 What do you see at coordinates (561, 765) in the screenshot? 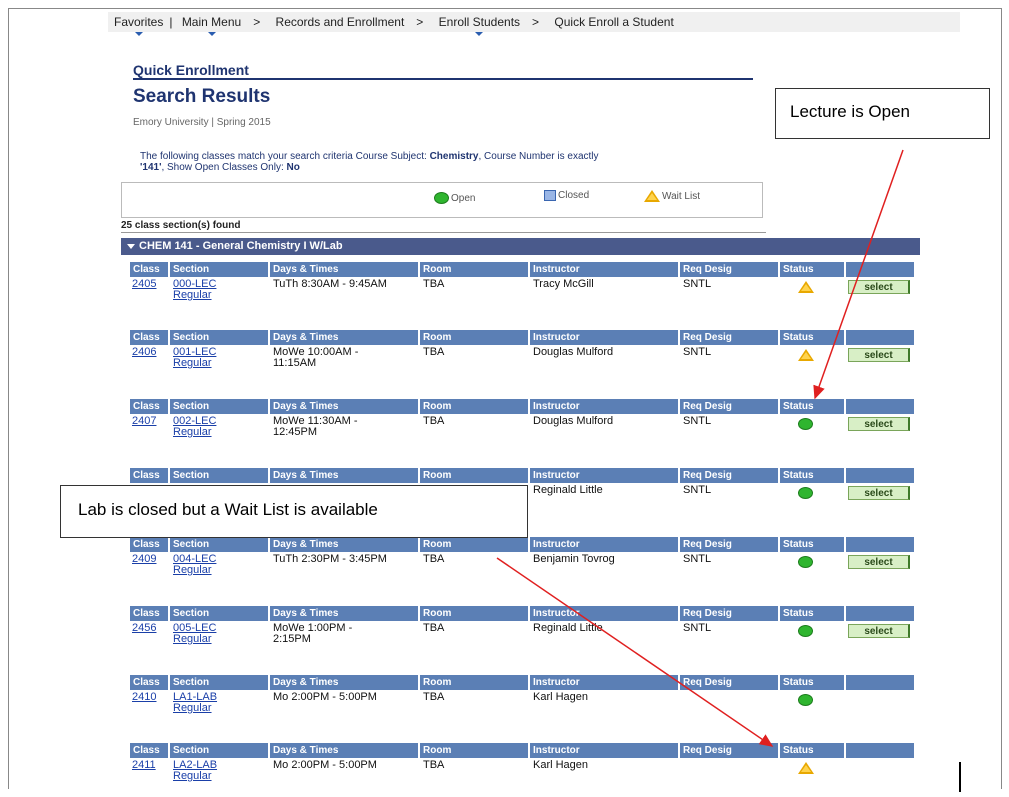
I see `instructor: Karl Hagen` at bounding box center [561, 765].